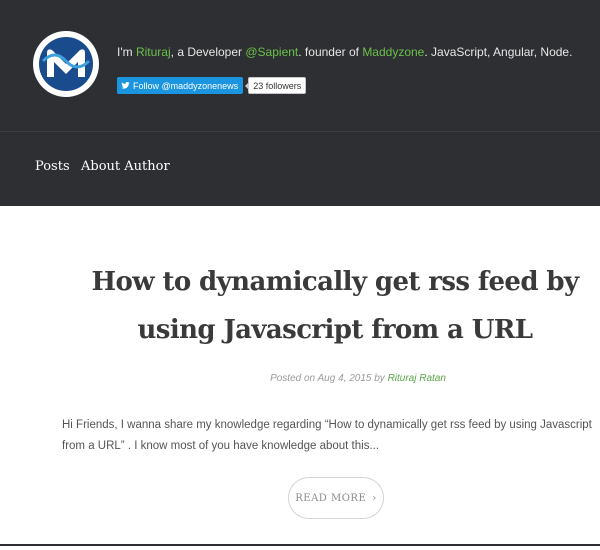 Image resolution: width=600 pixels, height=550 pixels. I want to click on nav-item-posts: Posts, so click(52, 166).